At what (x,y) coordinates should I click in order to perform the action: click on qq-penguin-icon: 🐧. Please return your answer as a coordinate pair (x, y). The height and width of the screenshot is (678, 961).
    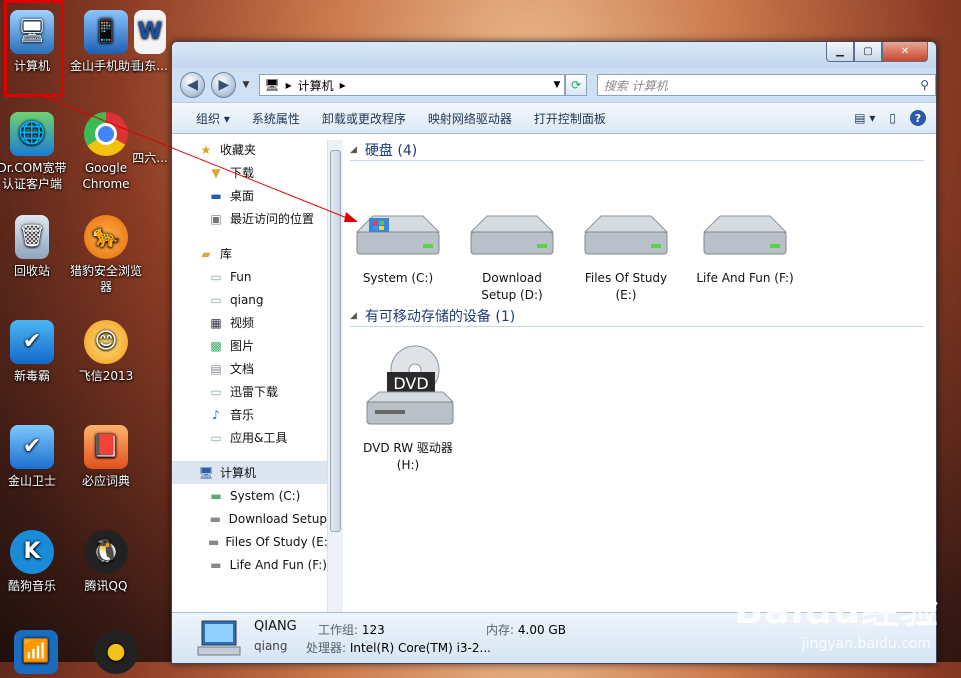
    Looking at the image, I should click on (106, 552).